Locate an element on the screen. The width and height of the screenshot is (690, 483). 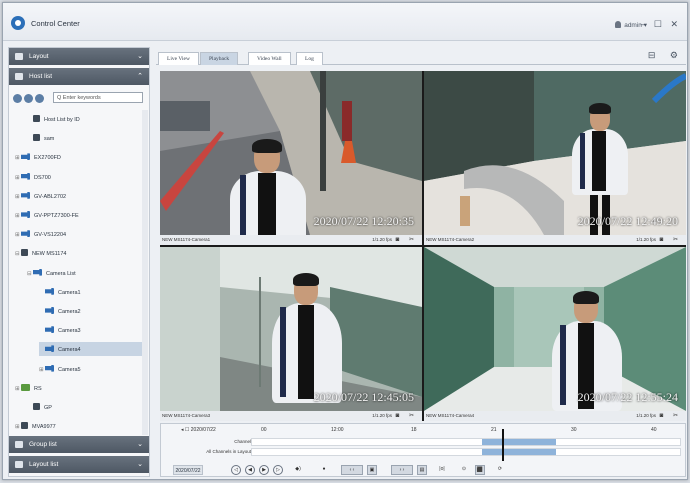
tree-item: Camera1 is located at coordinates (91, 292).